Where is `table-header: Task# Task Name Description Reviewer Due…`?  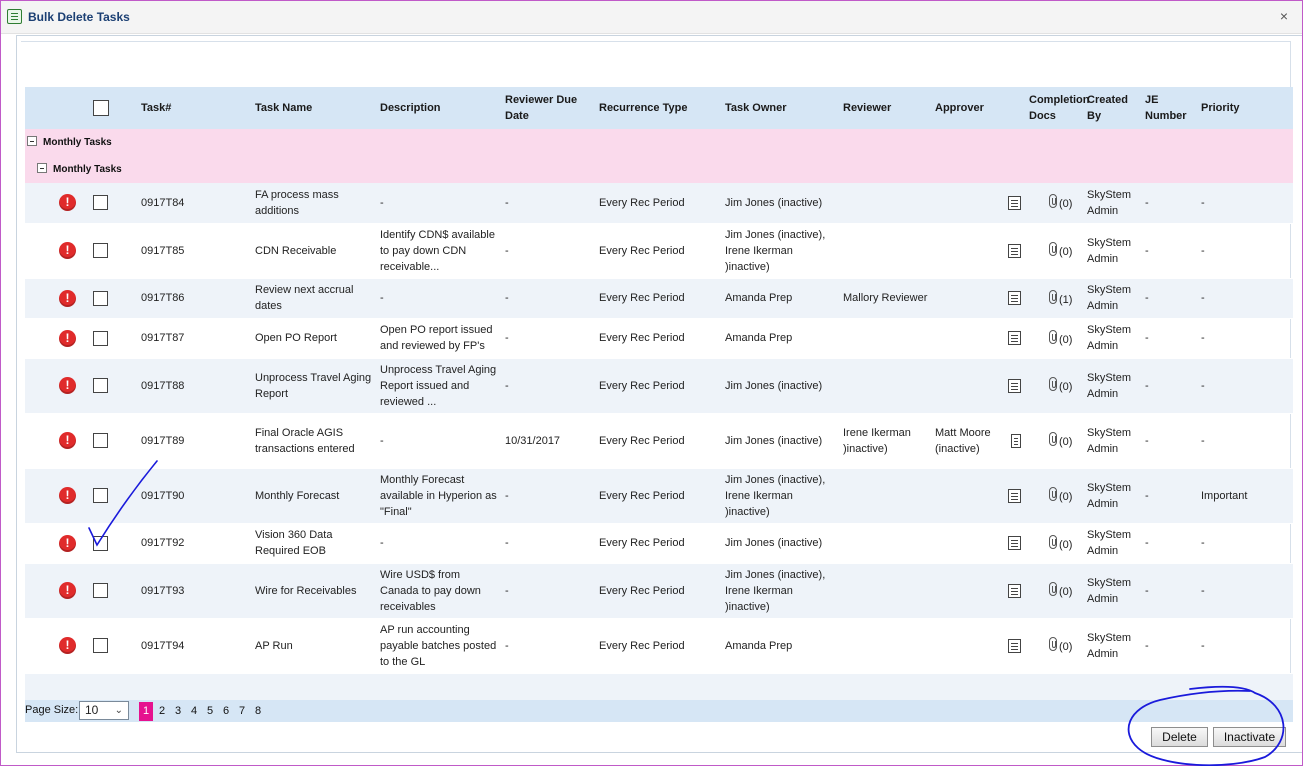 table-header: Task# Task Name Description Reviewer Due… is located at coordinates (659, 108).